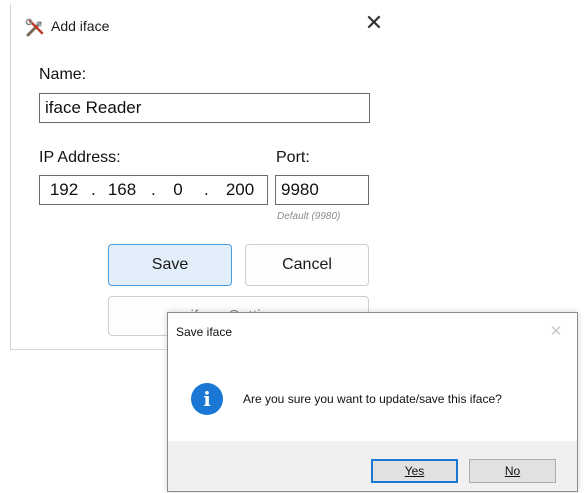  What do you see at coordinates (122, 190) in the screenshot?
I see `ip-octet-2: 168` at bounding box center [122, 190].